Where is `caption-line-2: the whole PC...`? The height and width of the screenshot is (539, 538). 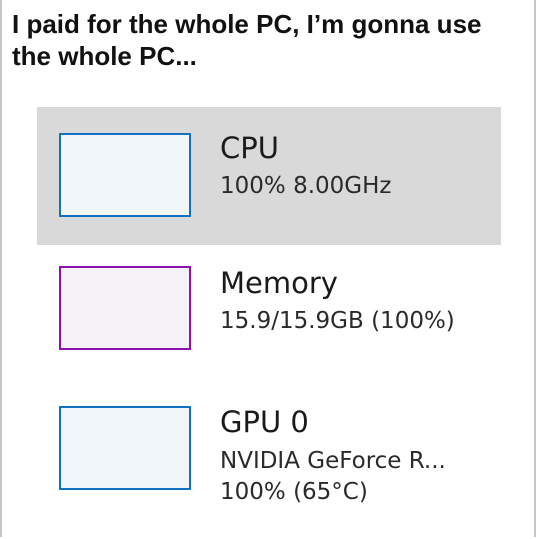
caption-line-2: the whole PC... is located at coordinates (104, 56).